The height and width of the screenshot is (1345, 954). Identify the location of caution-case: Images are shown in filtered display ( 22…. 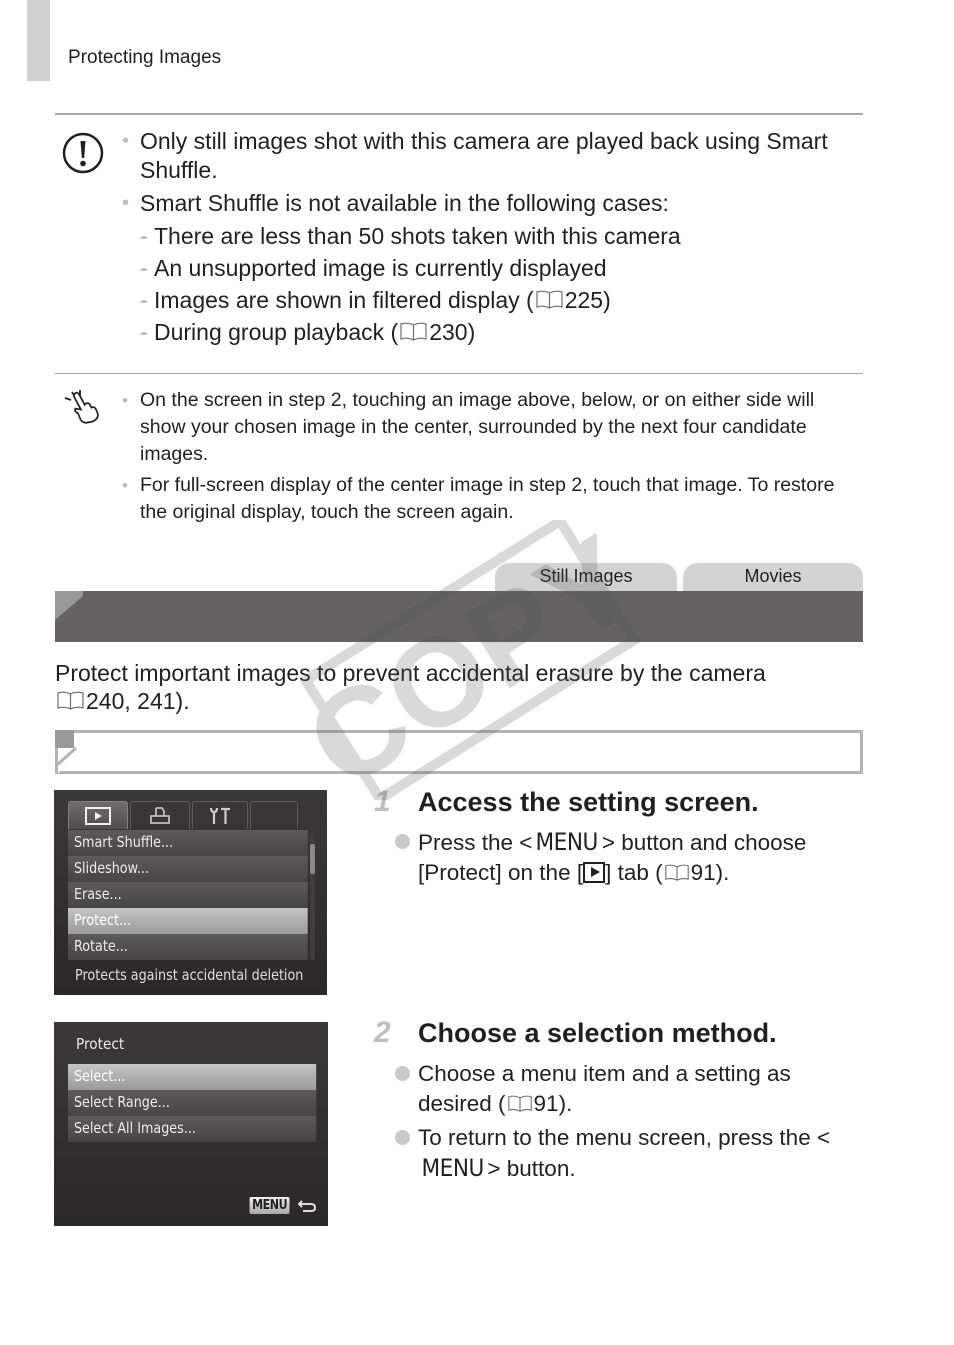
(480, 300).